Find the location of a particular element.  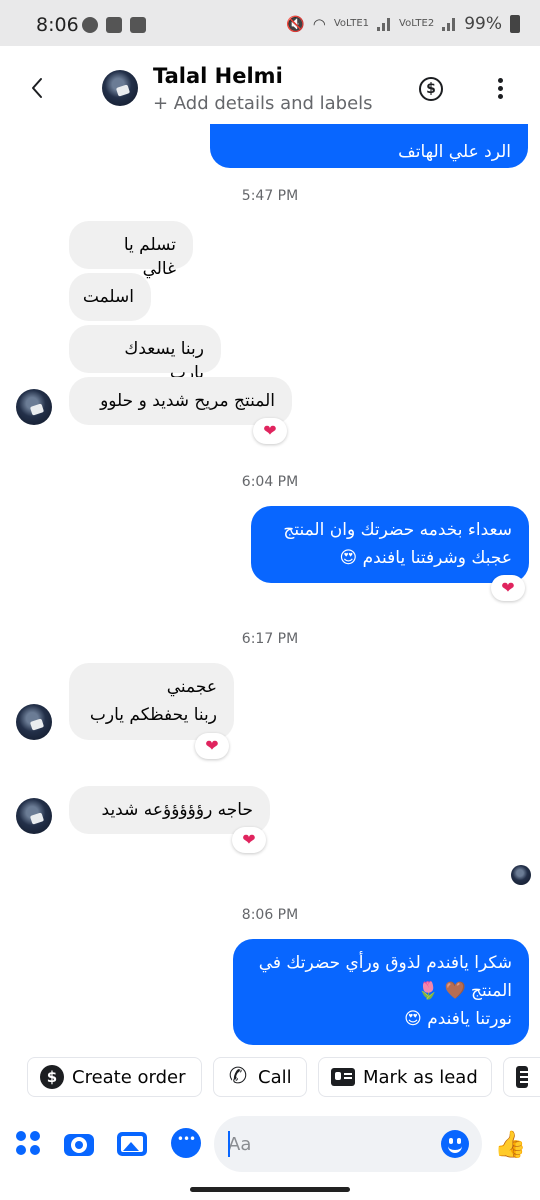

seen-avatar is located at coordinates (521, 875).